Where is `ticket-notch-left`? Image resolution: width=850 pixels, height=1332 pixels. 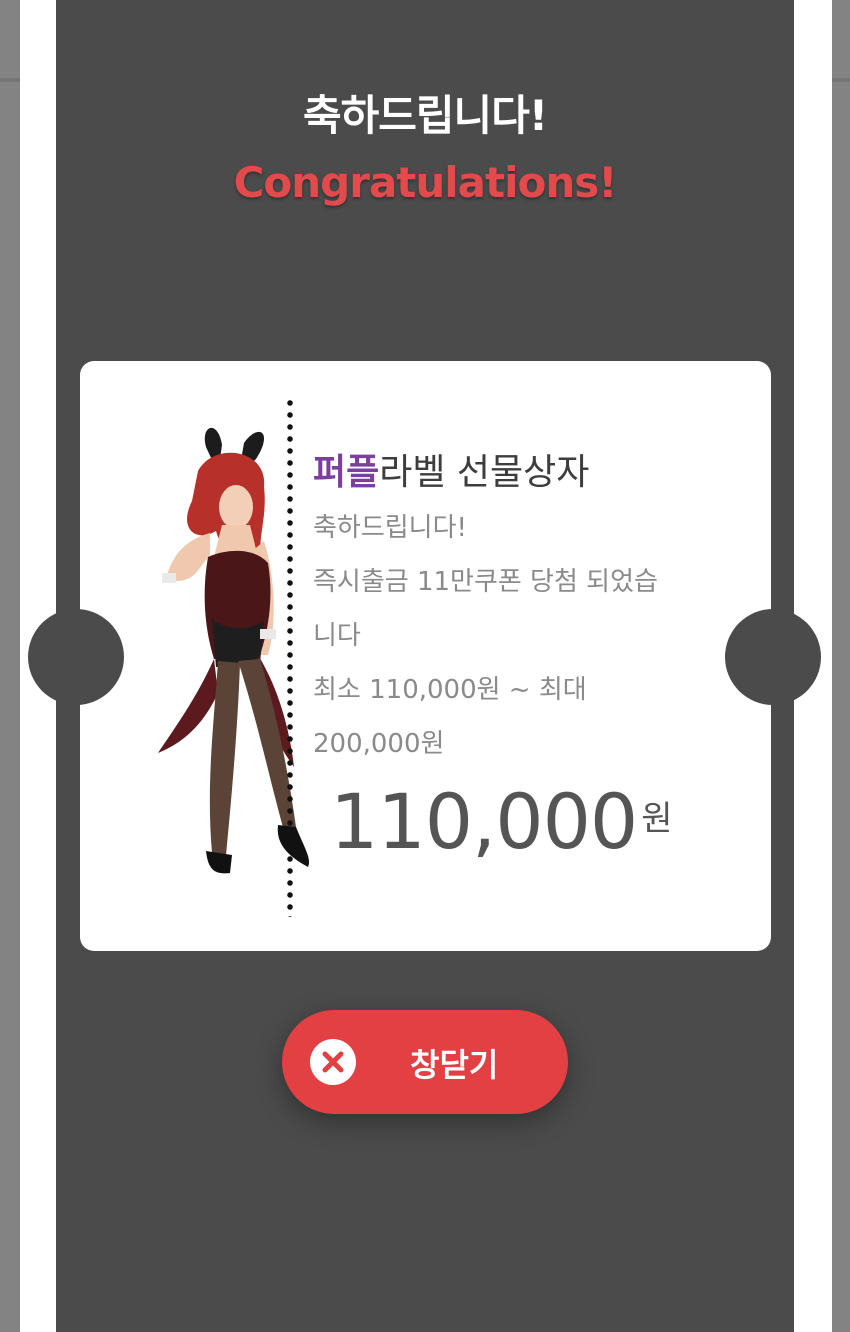
ticket-notch-left is located at coordinates (76, 657).